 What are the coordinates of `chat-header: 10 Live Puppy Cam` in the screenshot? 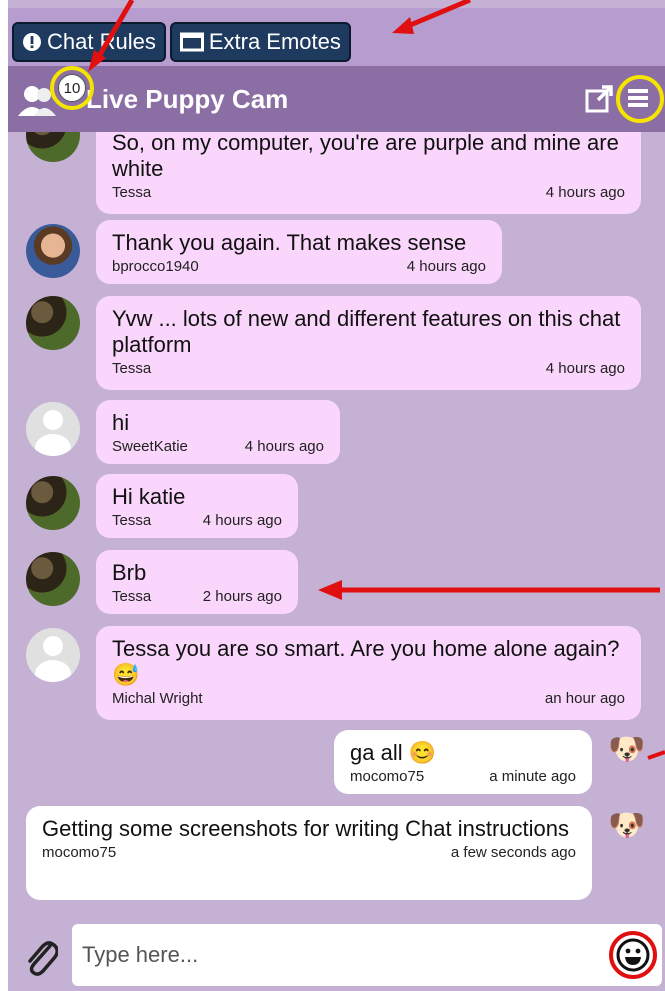 It's located at (336, 99).